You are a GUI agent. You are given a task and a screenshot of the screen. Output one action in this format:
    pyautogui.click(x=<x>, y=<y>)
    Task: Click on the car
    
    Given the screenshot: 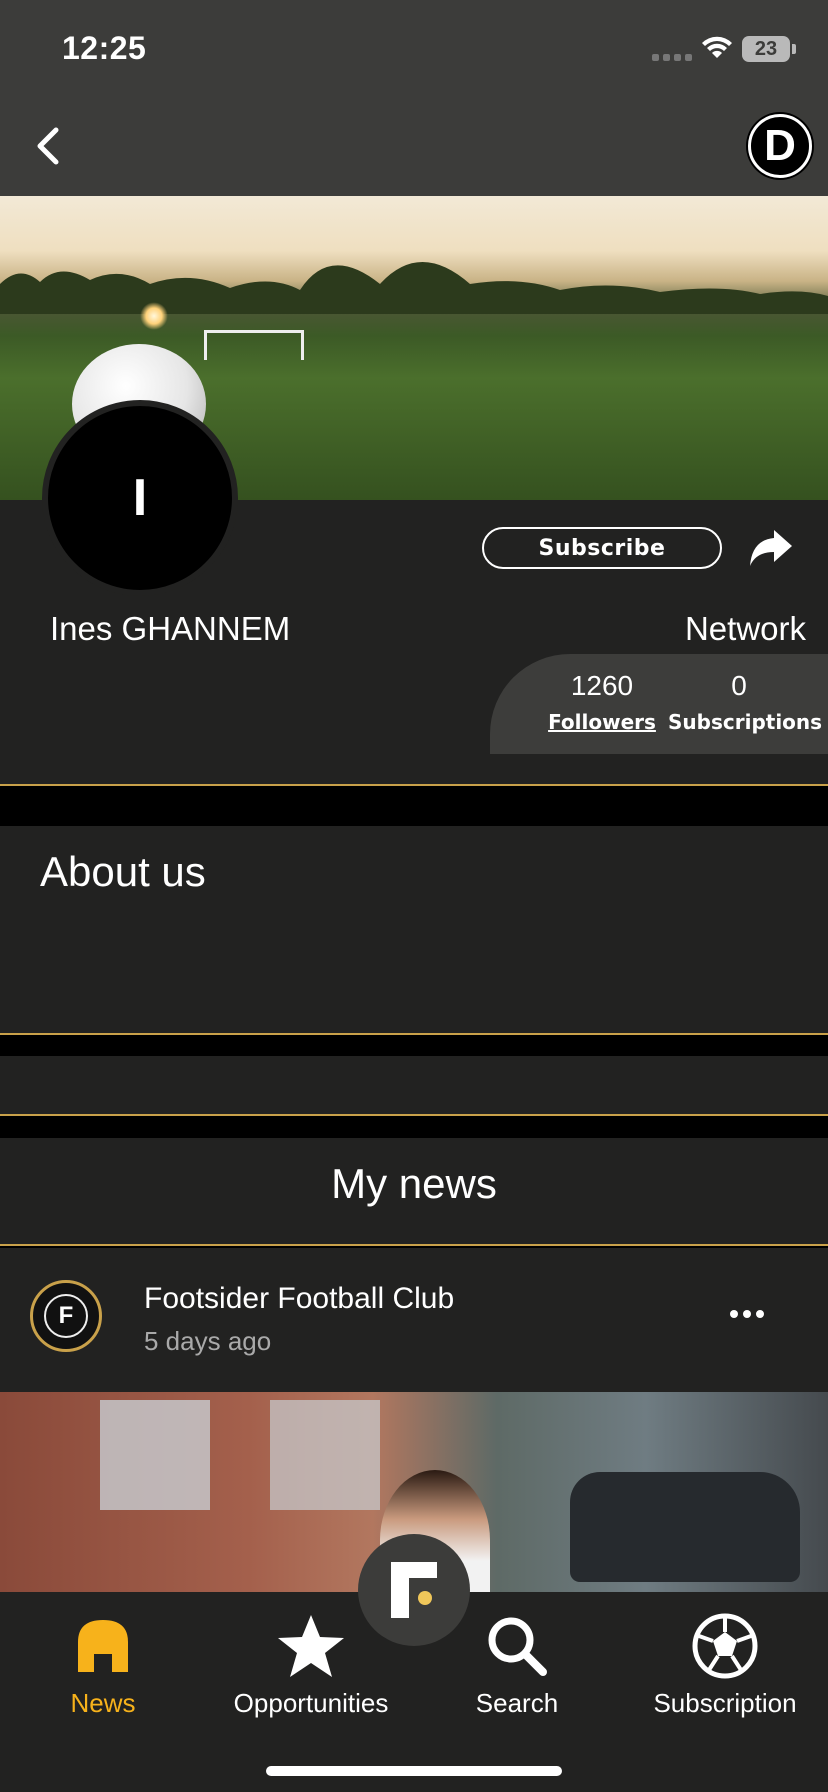 What is the action you would take?
    pyautogui.click(x=685, y=1527)
    